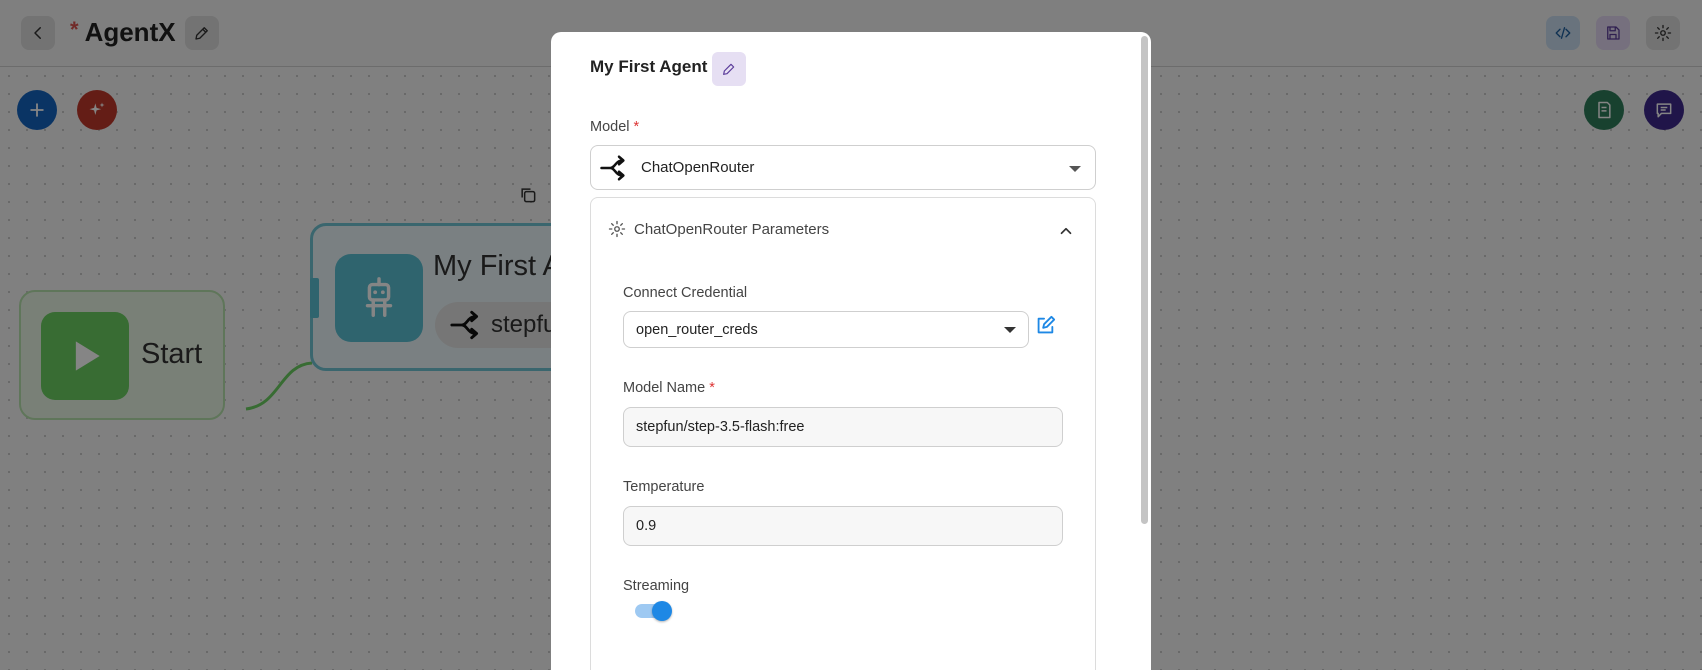  I want to click on chevron-up-icon, so click(1066, 231).